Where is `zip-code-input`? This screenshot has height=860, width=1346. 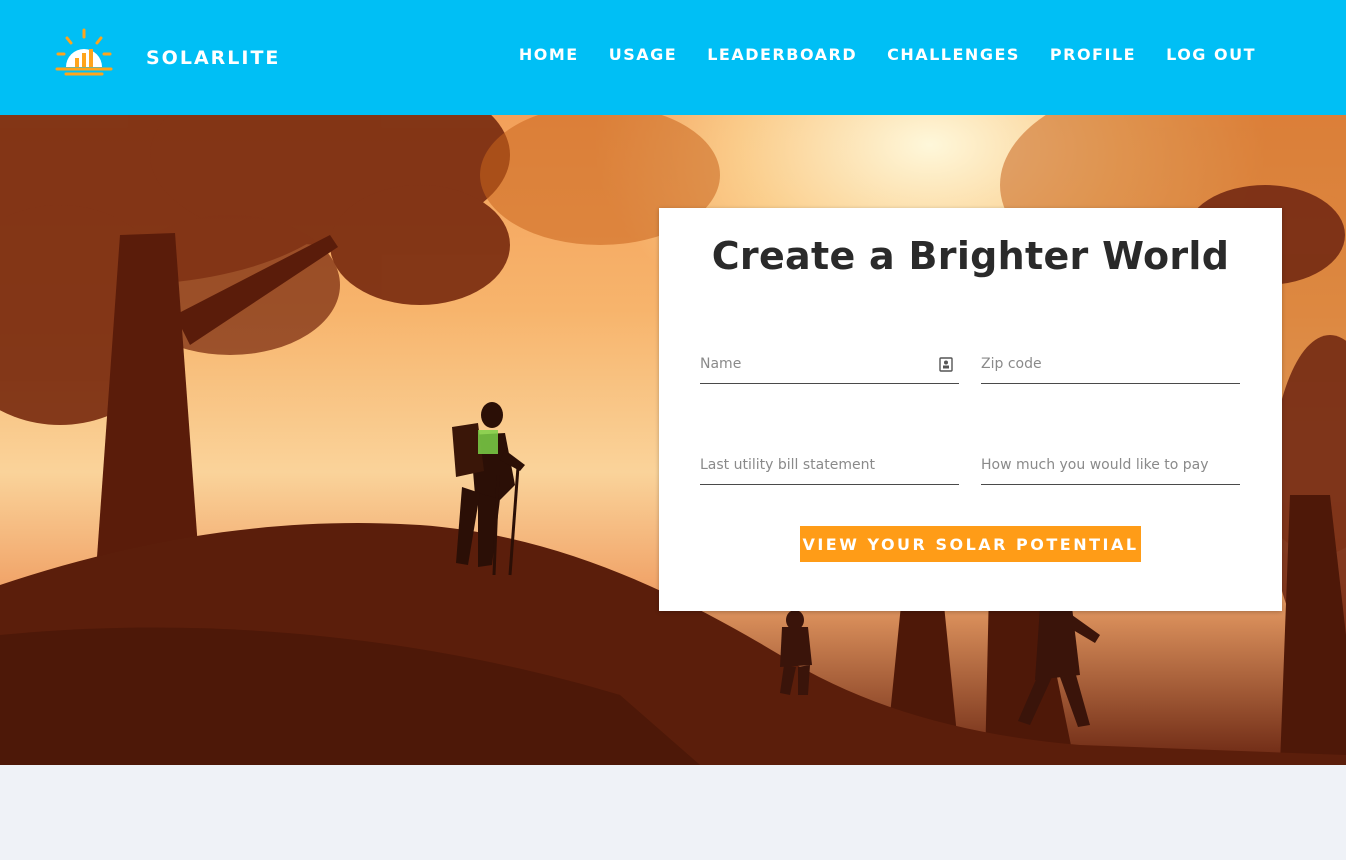 zip-code-input is located at coordinates (1110, 363).